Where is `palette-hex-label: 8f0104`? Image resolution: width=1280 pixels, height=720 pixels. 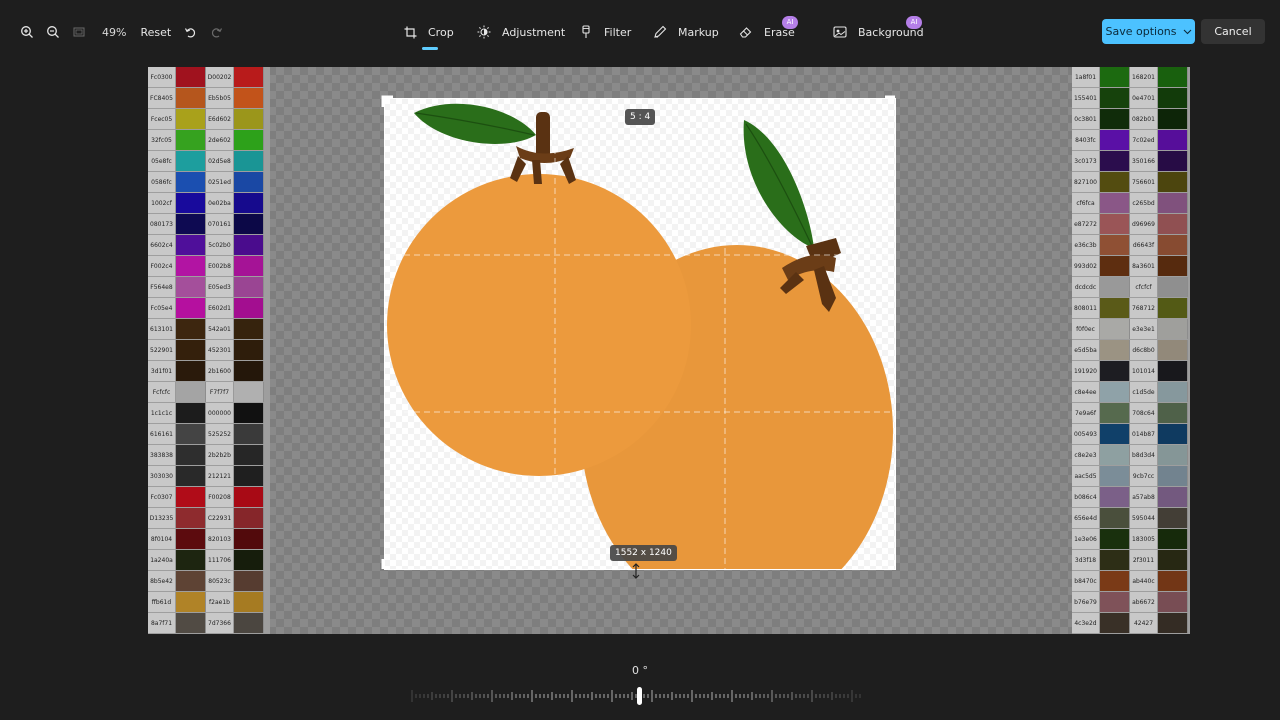
palette-hex-label: 8f0104 is located at coordinates (162, 539).